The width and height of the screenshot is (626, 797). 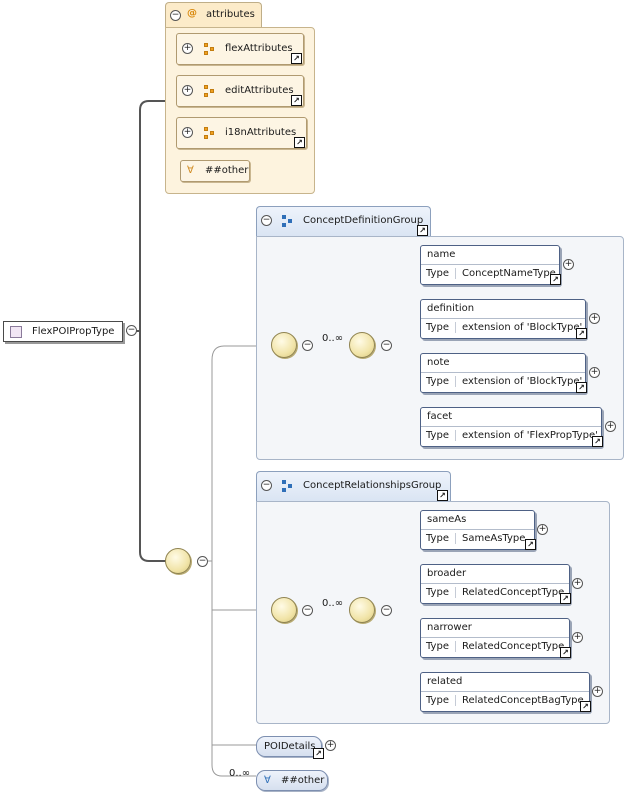 I want to click on attribute-group-editattributes: + editAttributes ↗, so click(x=240, y=91).